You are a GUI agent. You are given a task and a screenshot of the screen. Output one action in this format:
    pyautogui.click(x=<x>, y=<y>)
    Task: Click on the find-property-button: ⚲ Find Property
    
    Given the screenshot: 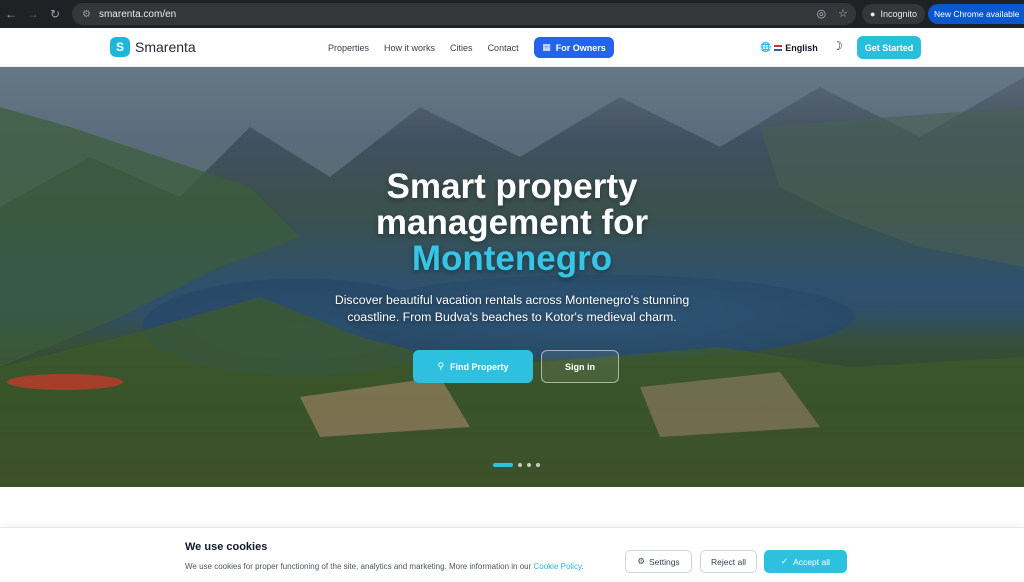 What is the action you would take?
    pyautogui.click(x=473, y=366)
    